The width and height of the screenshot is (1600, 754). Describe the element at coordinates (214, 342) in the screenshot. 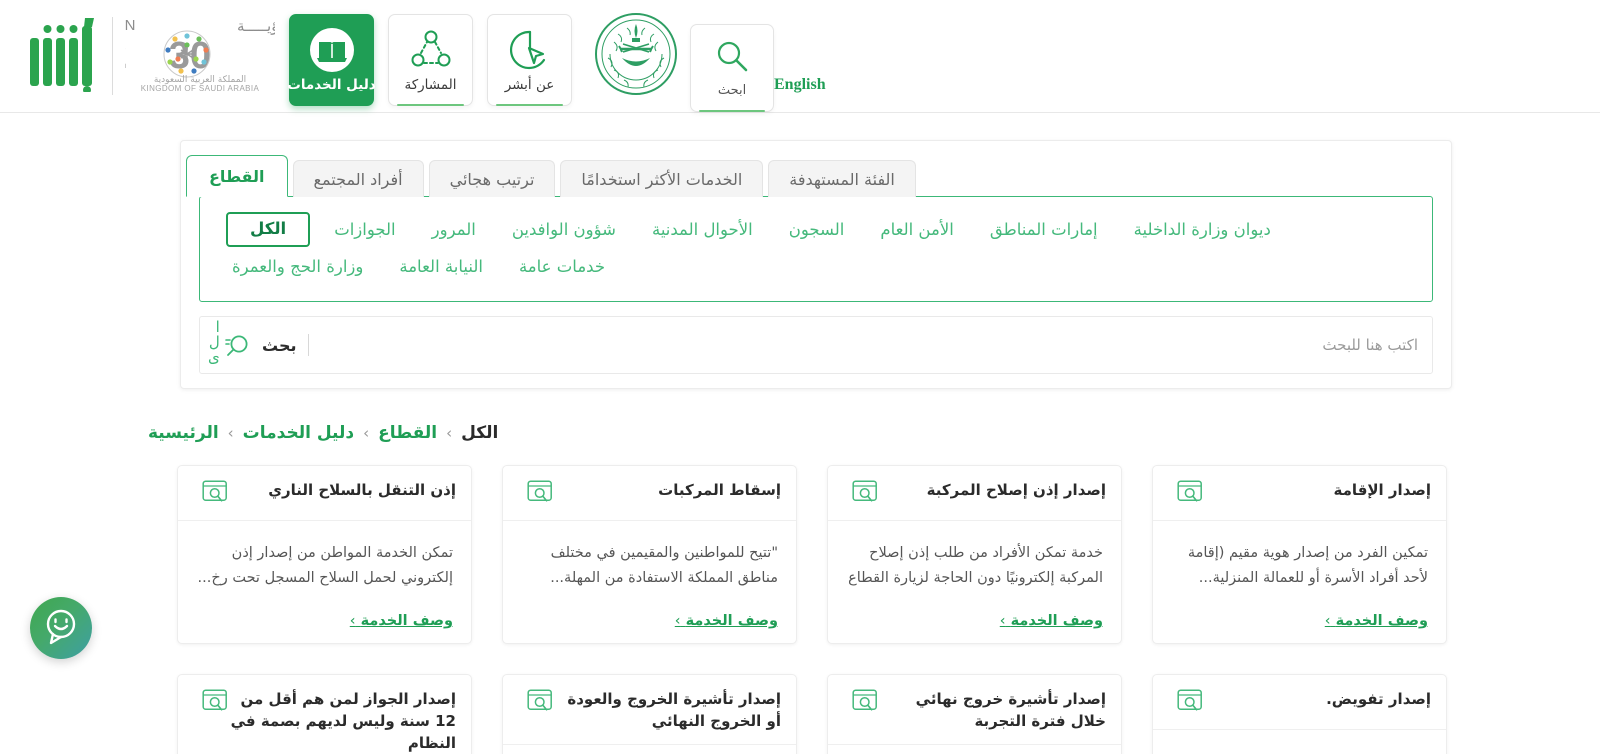

I see `stacked-suggestion-letters: ا ل ى` at that location.